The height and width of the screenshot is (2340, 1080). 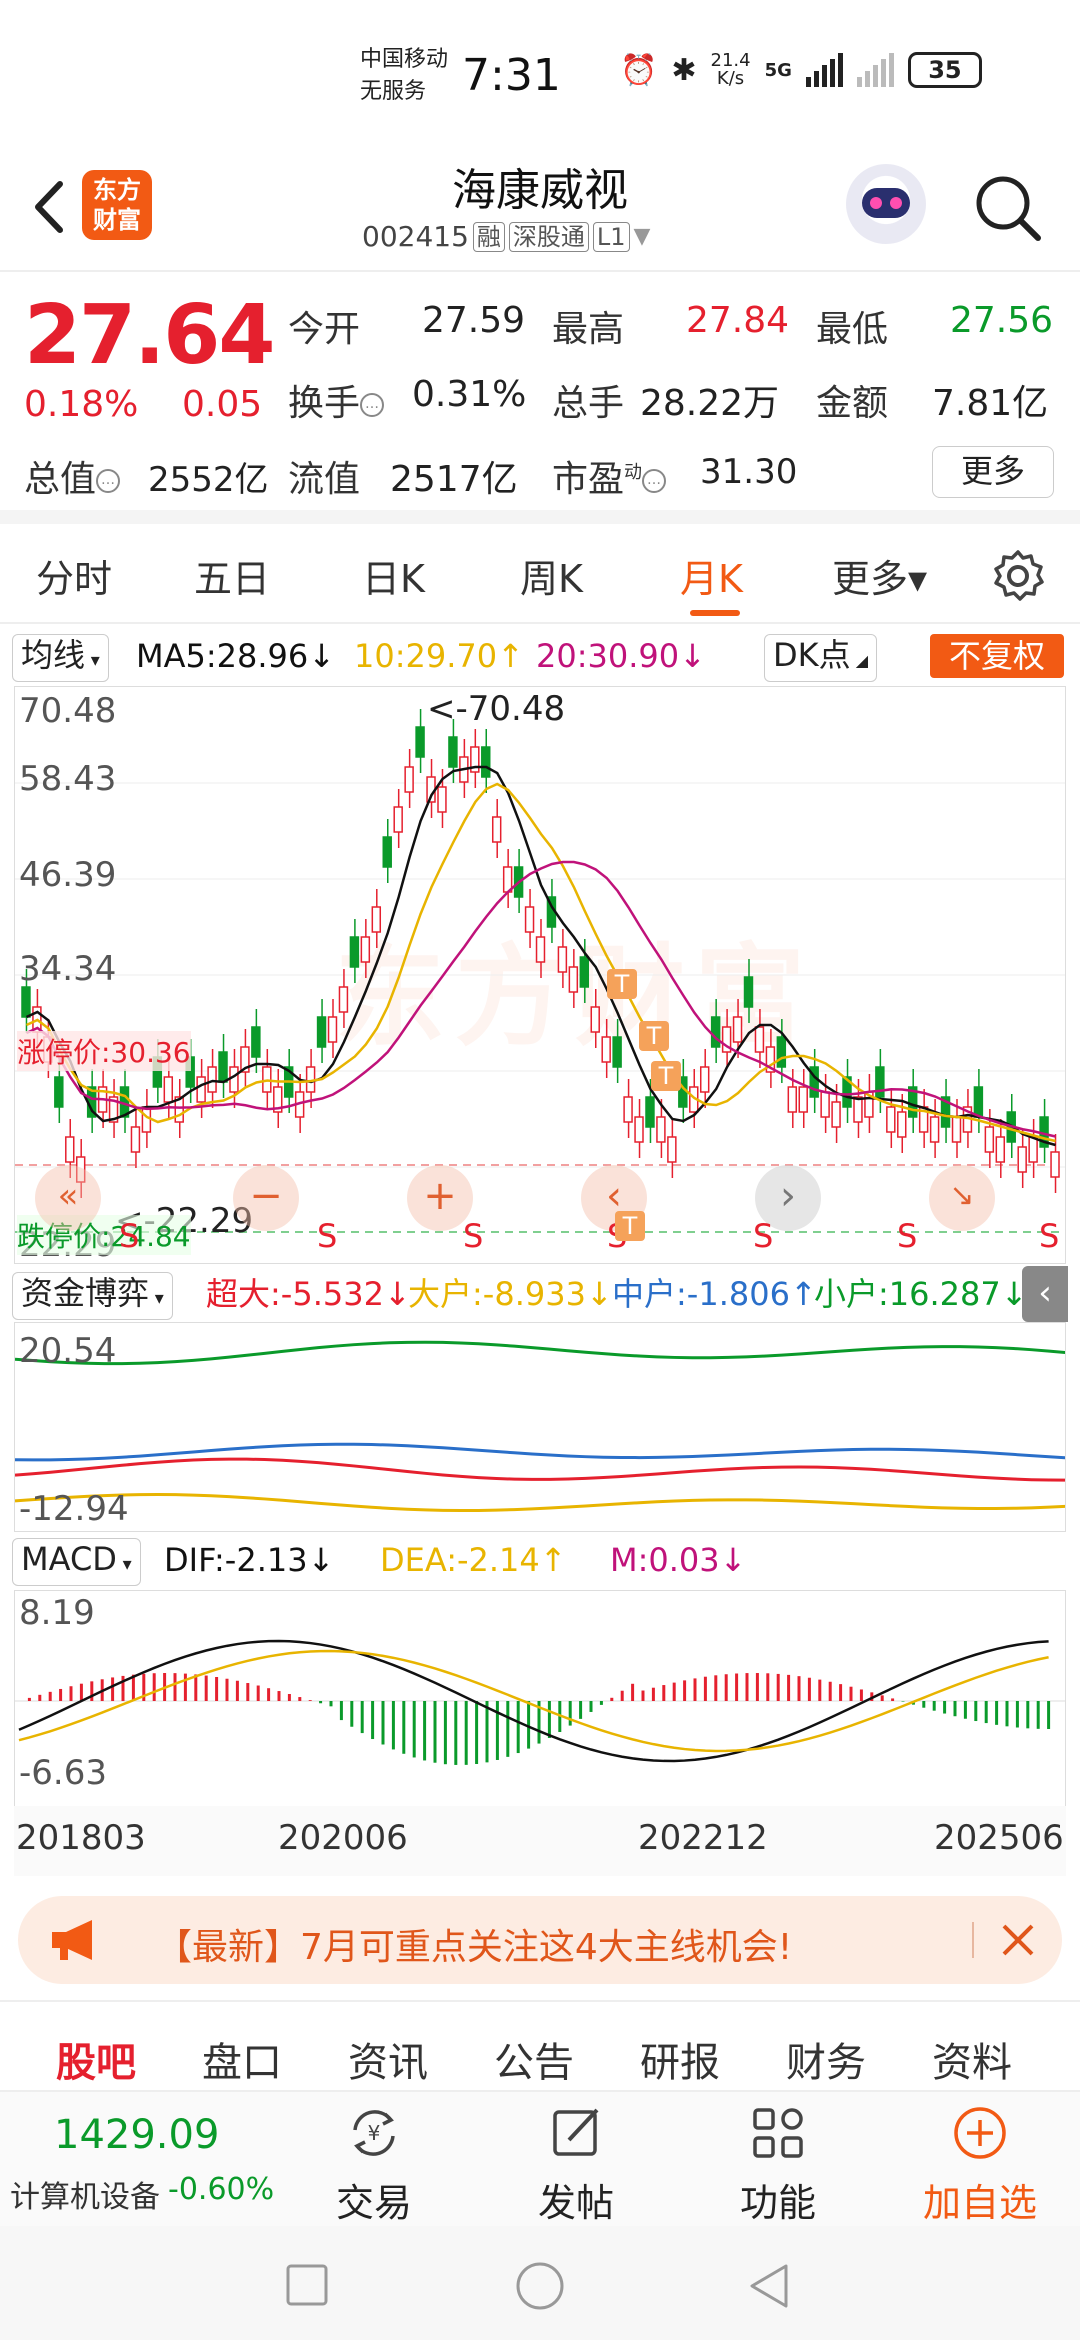 I want to click on current-price: 27.64, so click(x=149, y=335).